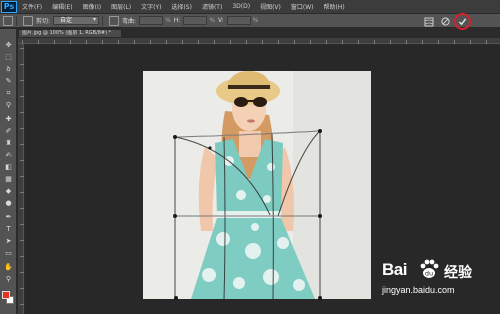 The height and width of the screenshot is (314, 500). What do you see at coordinates (429, 268) in the screenshot?
I see `baidu-paw-icon: du` at bounding box center [429, 268].